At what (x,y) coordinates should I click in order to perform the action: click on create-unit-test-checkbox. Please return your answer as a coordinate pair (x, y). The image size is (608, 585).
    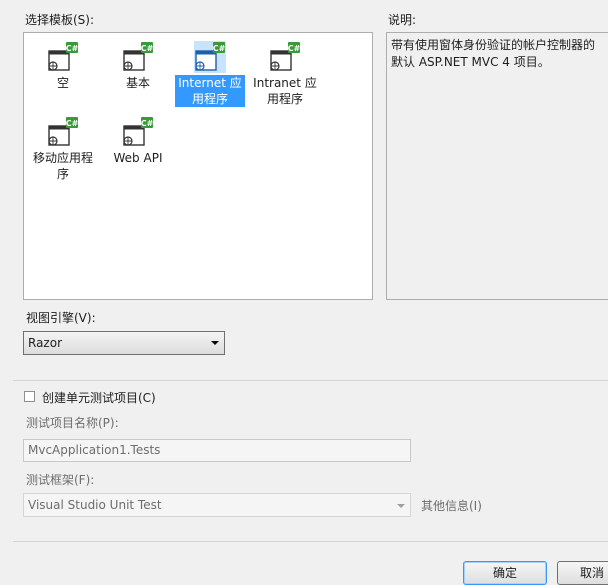
    Looking at the image, I should click on (29, 396).